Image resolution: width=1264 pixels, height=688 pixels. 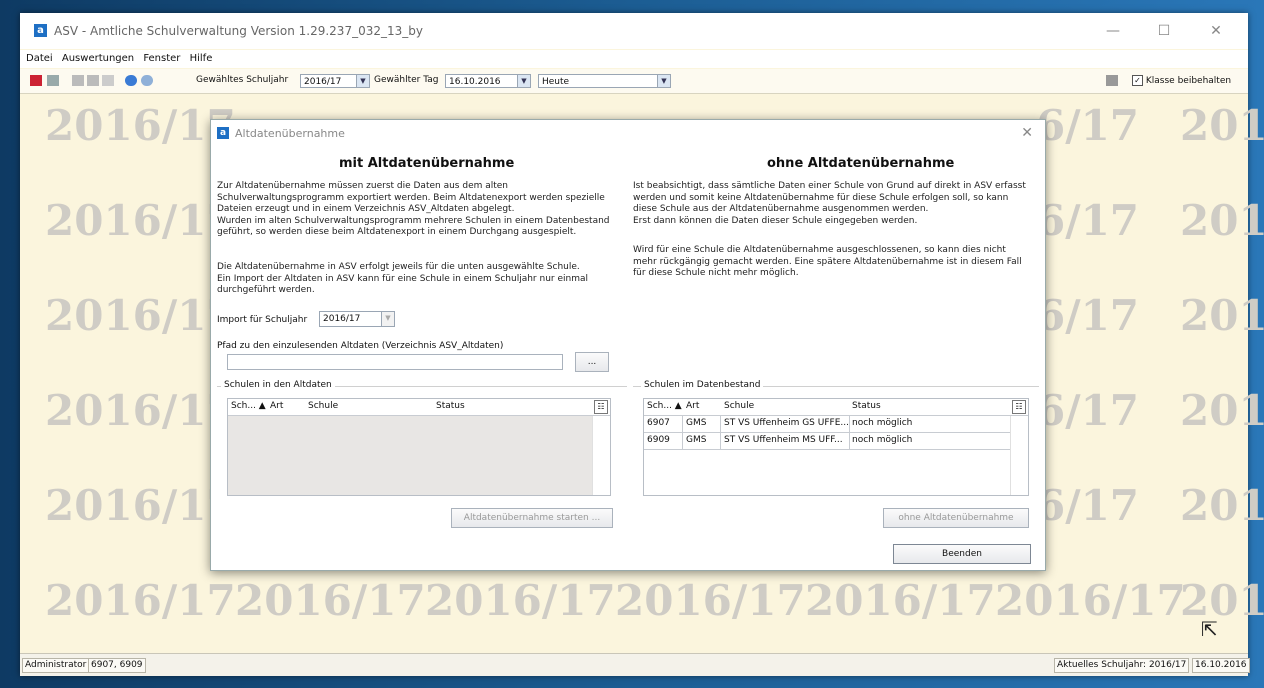 I want to click on app-logo-icon: a, so click(x=223, y=133).